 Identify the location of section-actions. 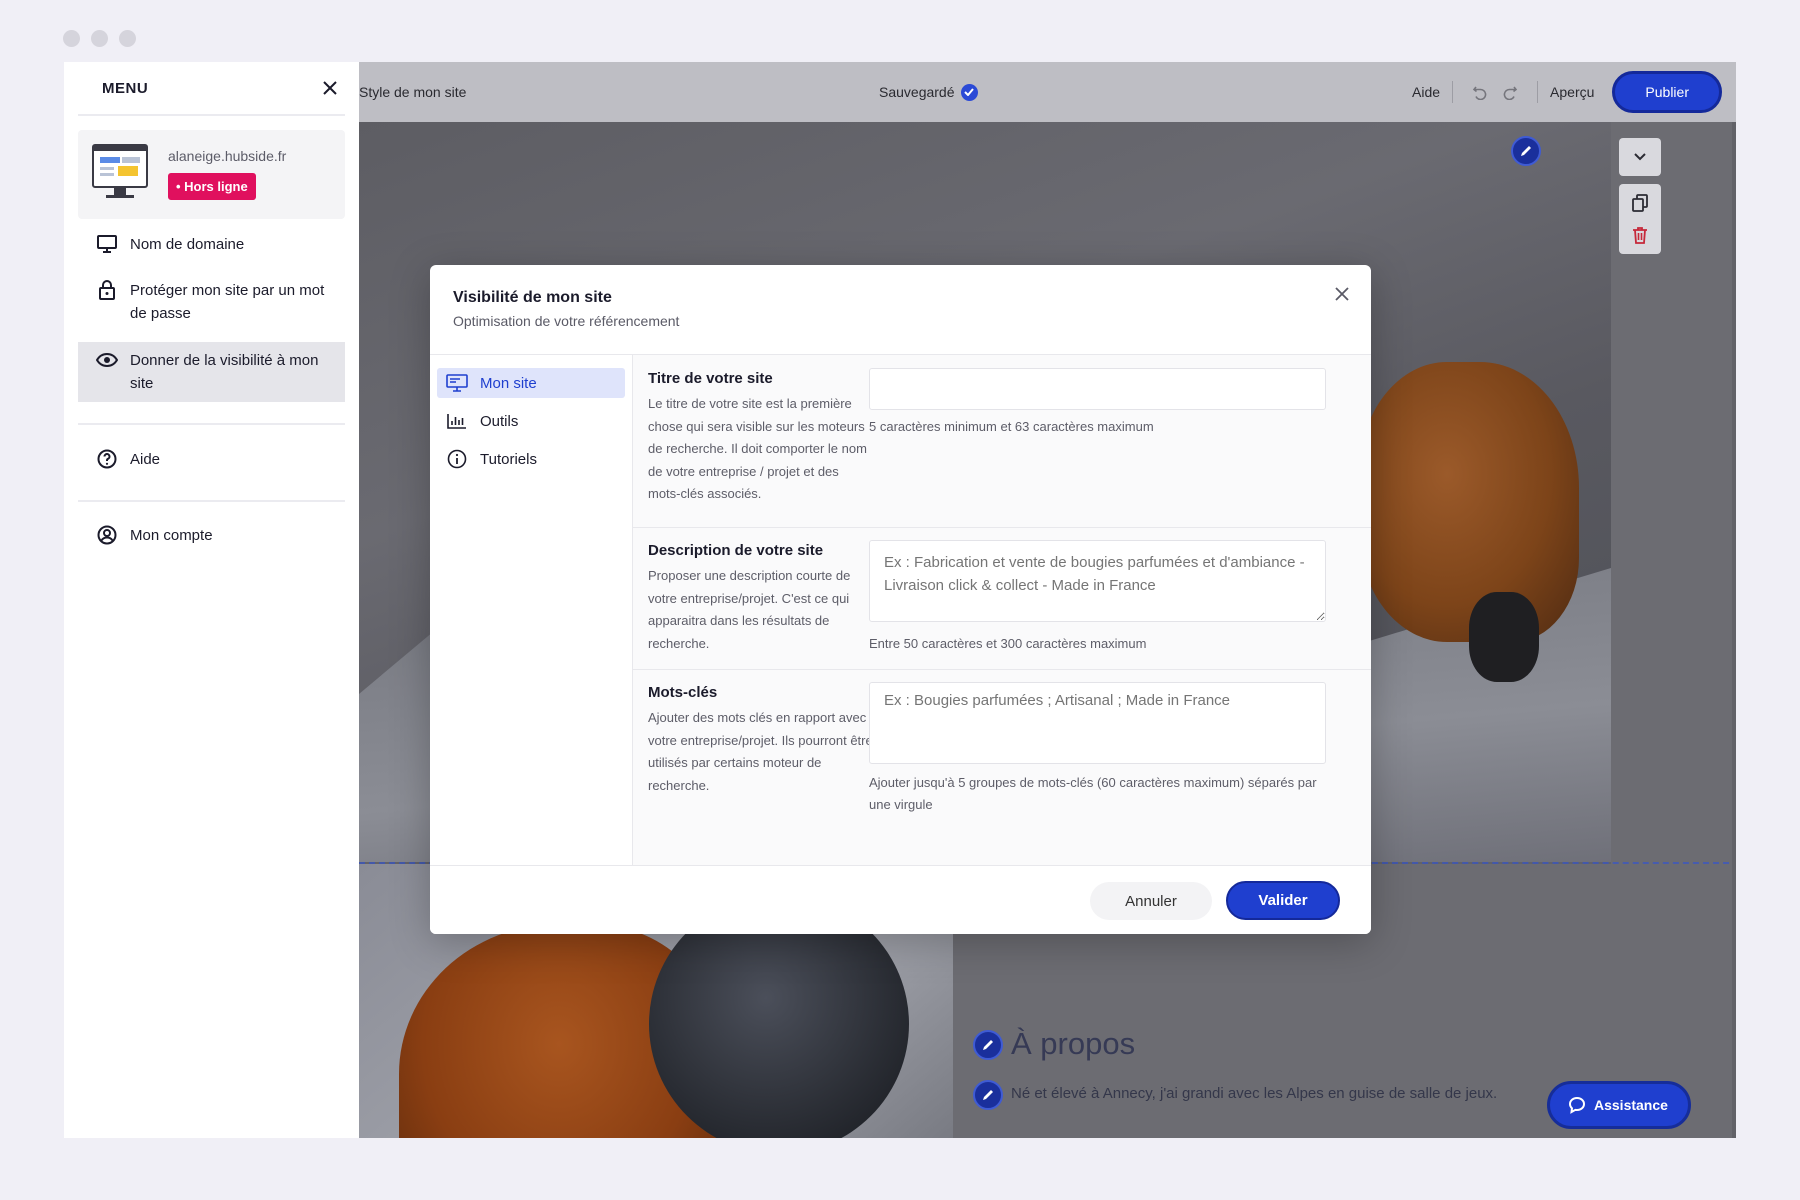
(1640, 219).